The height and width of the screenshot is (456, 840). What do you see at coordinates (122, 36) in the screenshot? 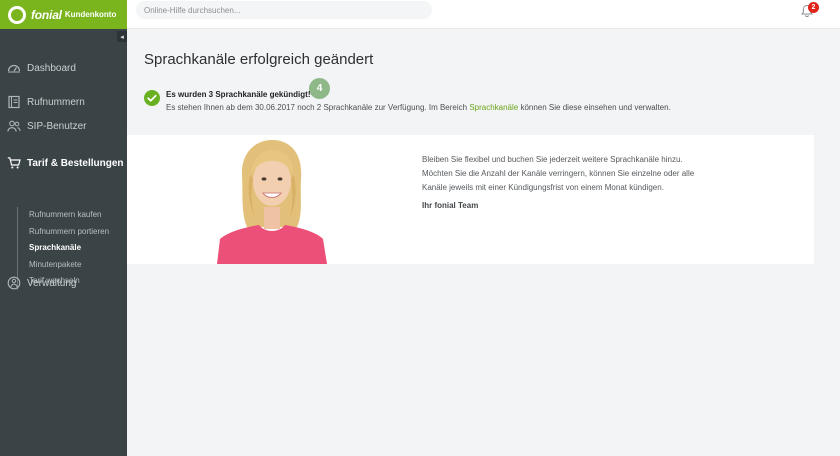
I see `collapse-sidebar-button: ◂` at bounding box center [122, 36].